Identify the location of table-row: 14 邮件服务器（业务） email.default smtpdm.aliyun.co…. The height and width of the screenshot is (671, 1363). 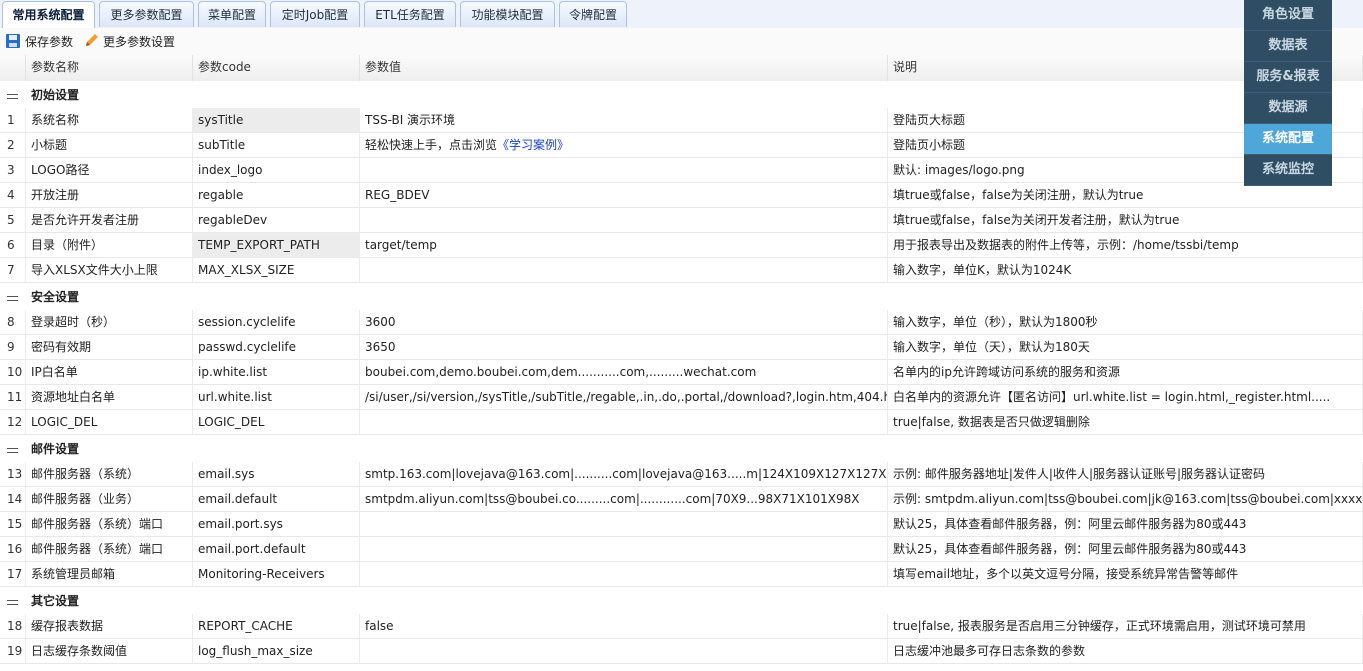
(681, 499).